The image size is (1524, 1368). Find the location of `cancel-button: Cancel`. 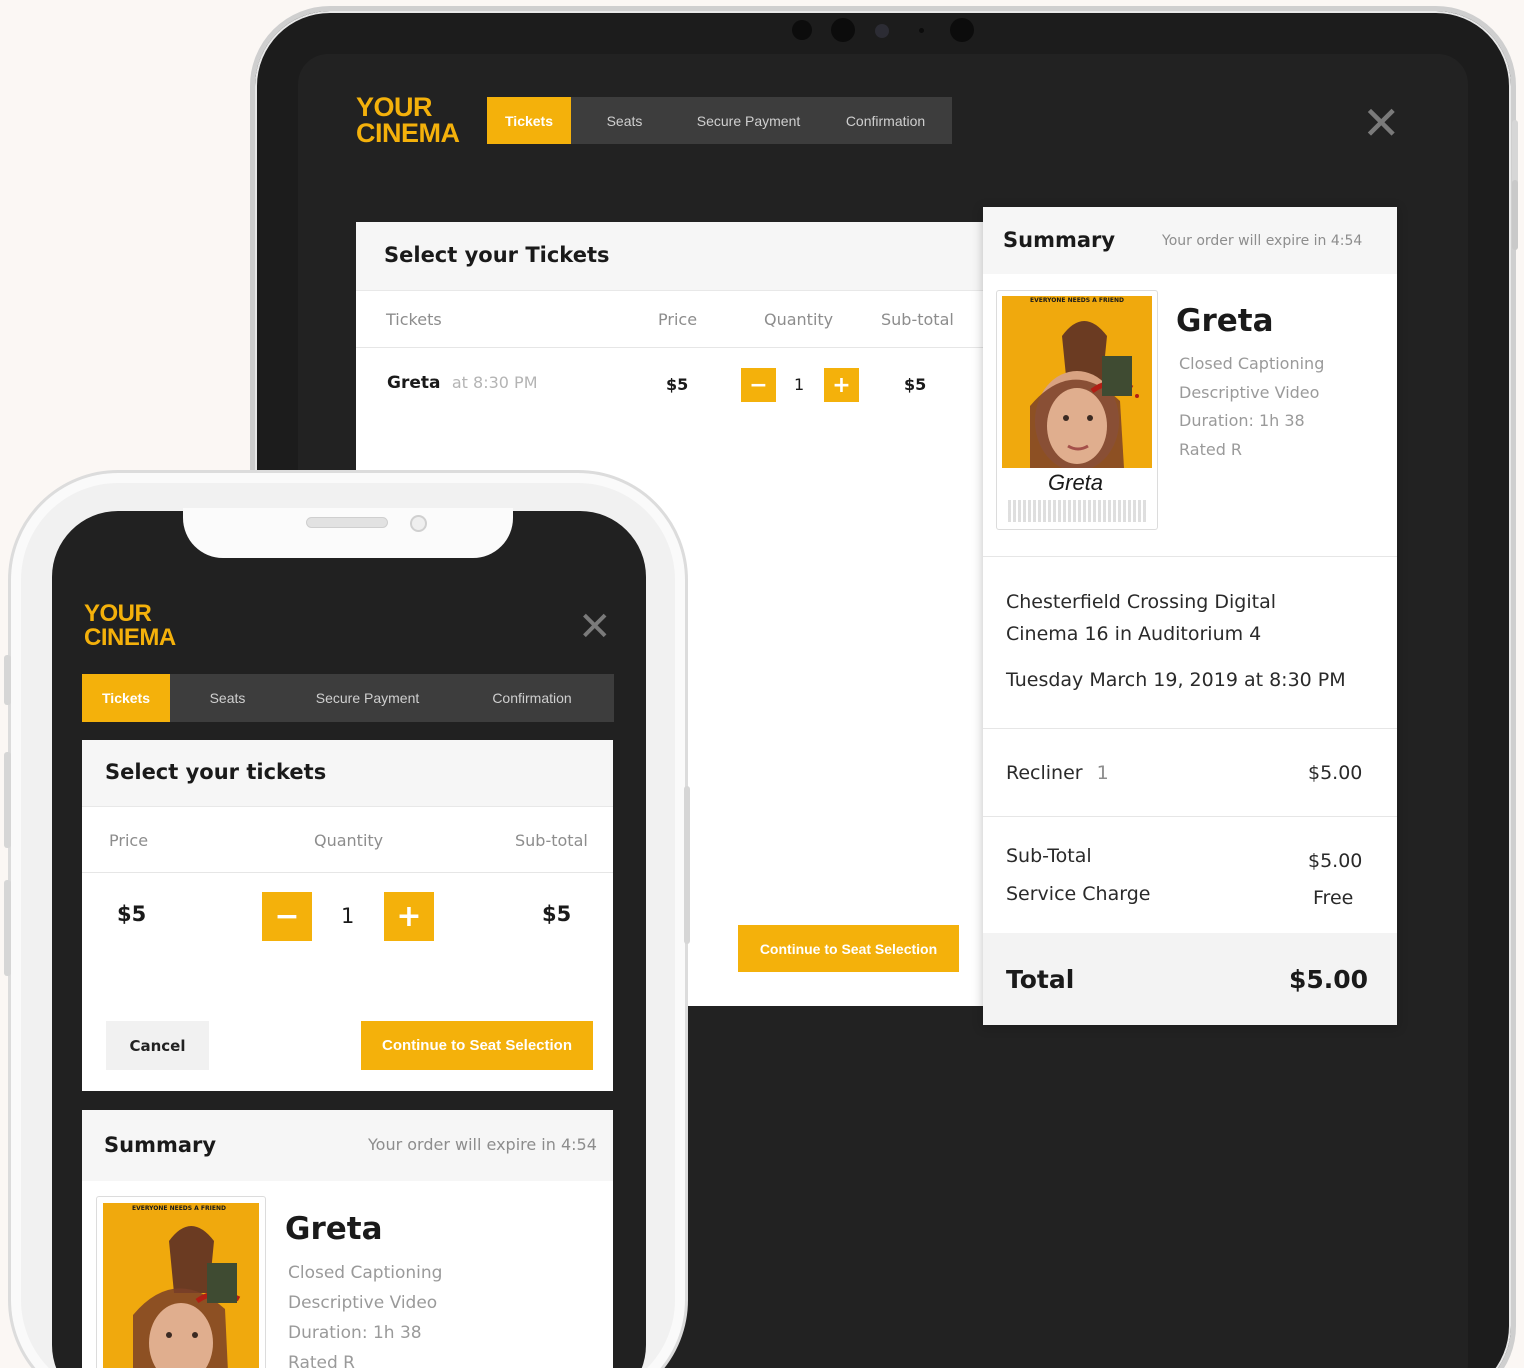

cancel-button: Cancel is located at coordinates (157, 1045).